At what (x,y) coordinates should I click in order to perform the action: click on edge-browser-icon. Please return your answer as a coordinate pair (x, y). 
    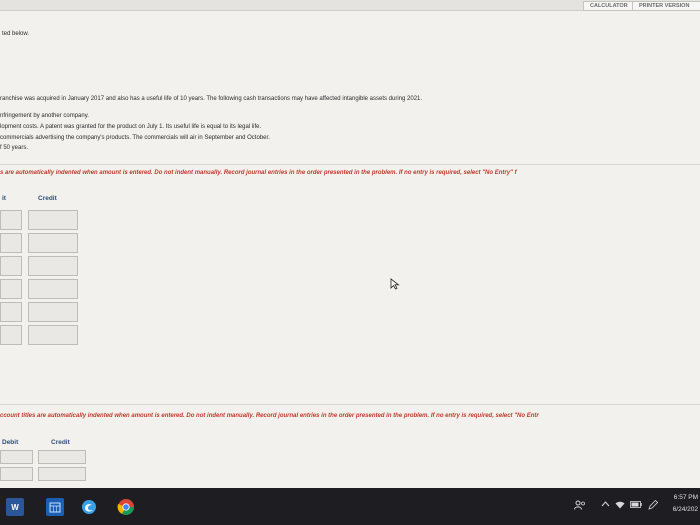
    Looking at the image, I should click on (89, 507).